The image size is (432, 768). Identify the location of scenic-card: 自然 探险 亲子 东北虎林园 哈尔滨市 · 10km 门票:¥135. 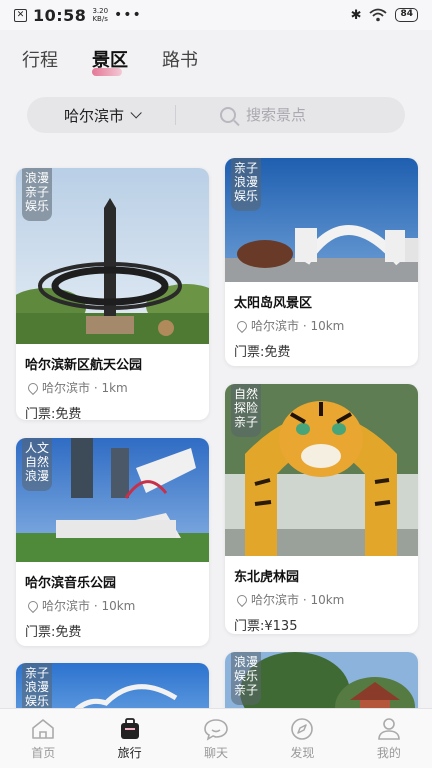
(321, 509).